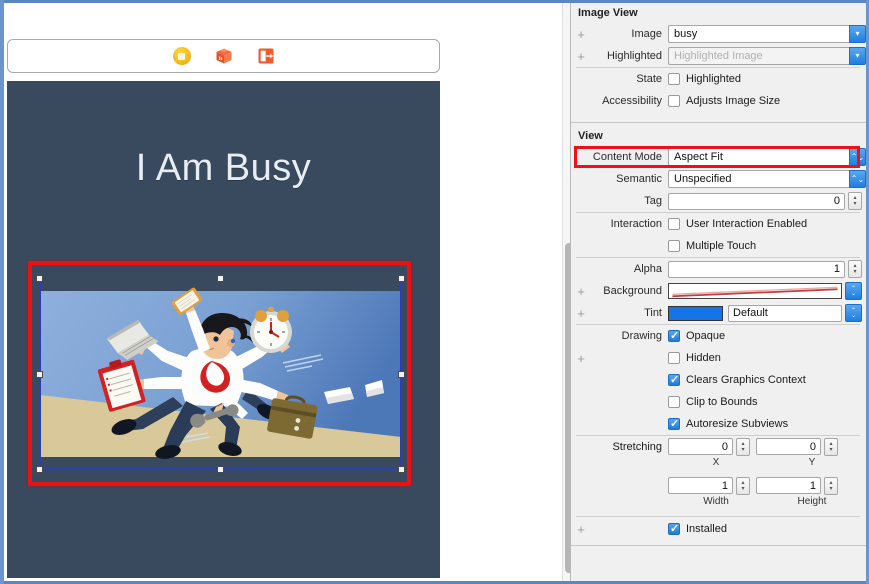 Image resolution: width=869 pixels, height=584 pixels. I want to click on resize-handle-bottom-center, so click(220, 469).